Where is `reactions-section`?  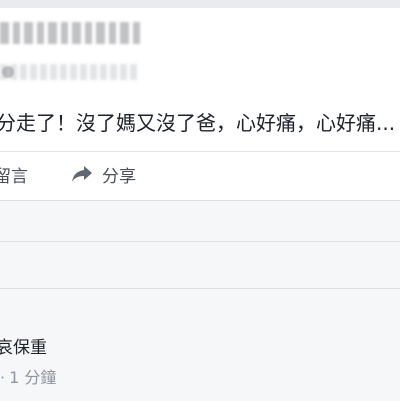
reactions-section is located at coordinates (200, 220).